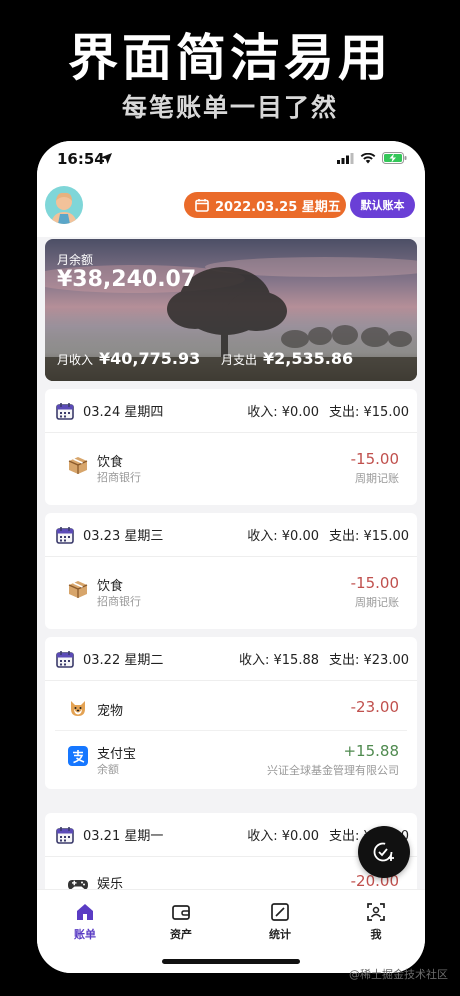 This screenshot has width=460, height=996. I want to click on chart-icon, so click(280, 912).